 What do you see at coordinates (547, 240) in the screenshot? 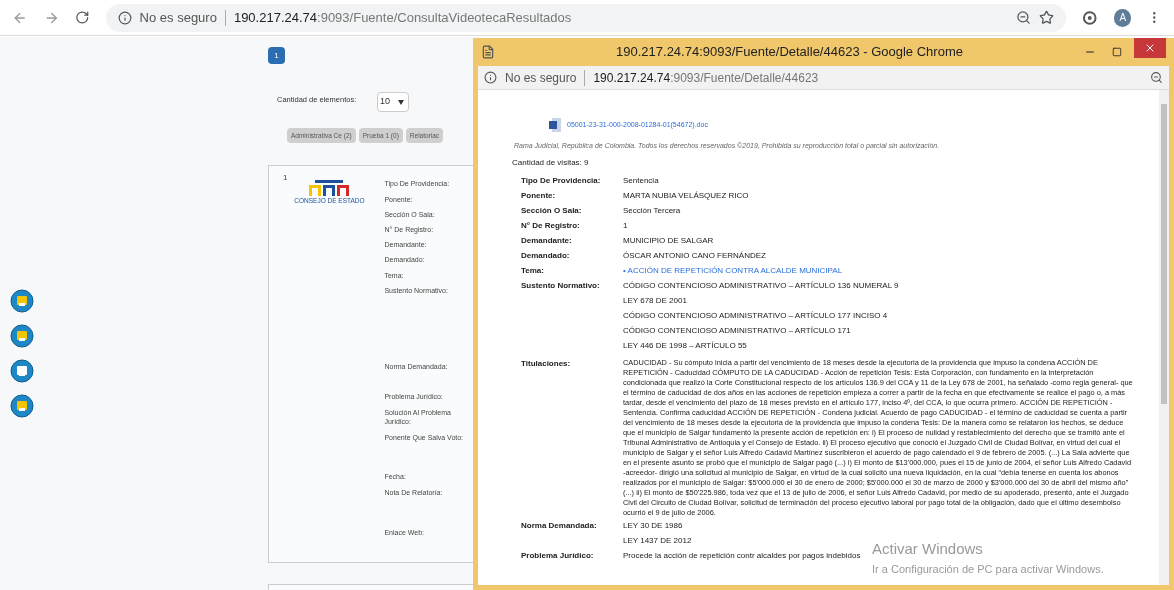
I see `field-label: Demandante:` at bounding box center [547, 240].